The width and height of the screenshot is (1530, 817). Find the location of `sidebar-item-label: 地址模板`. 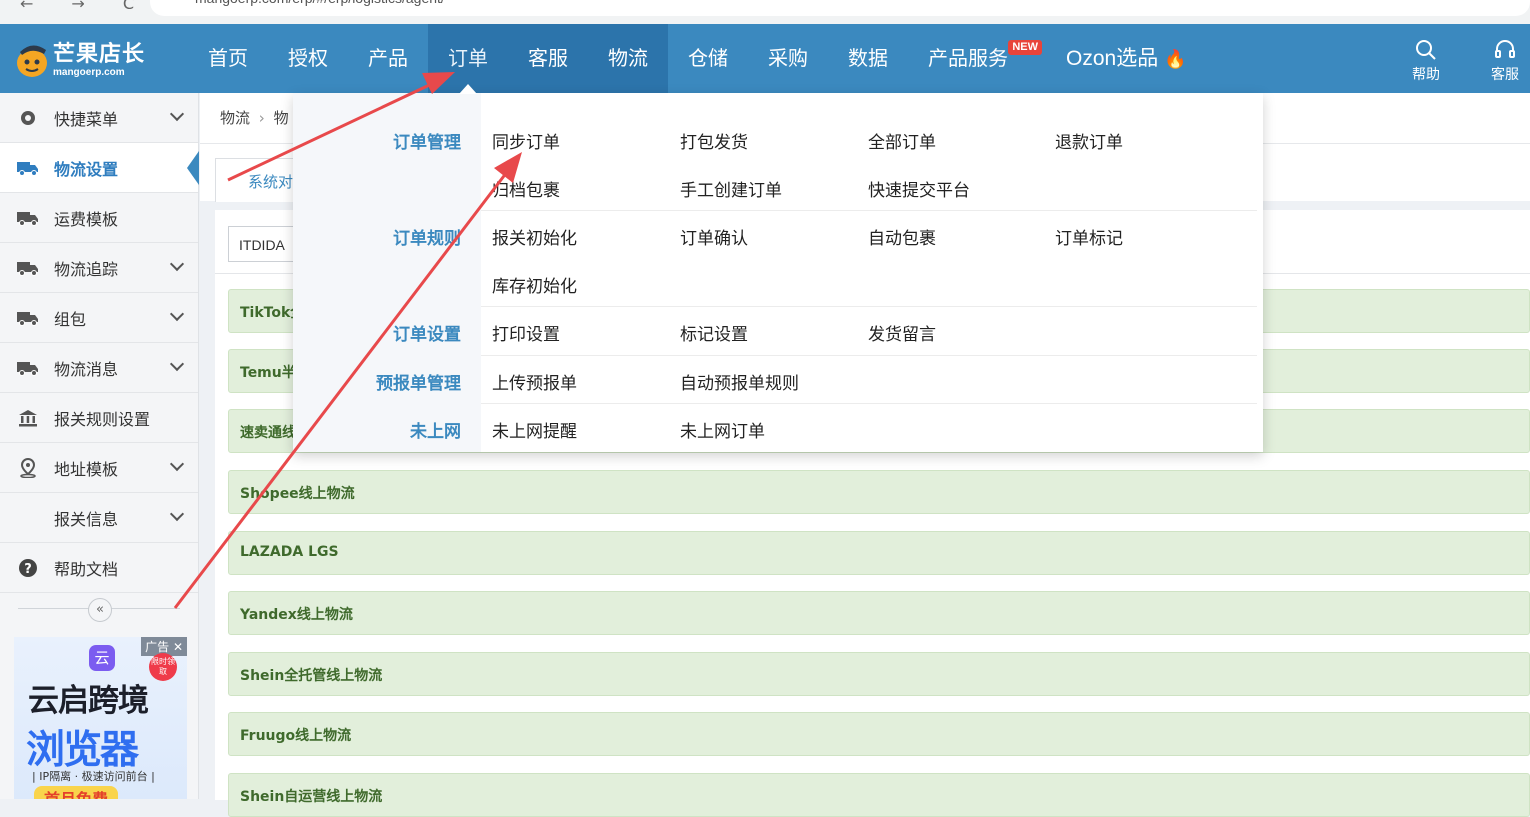

sidebar-item-label: 地址模板 is located at coordinates (86, 469).